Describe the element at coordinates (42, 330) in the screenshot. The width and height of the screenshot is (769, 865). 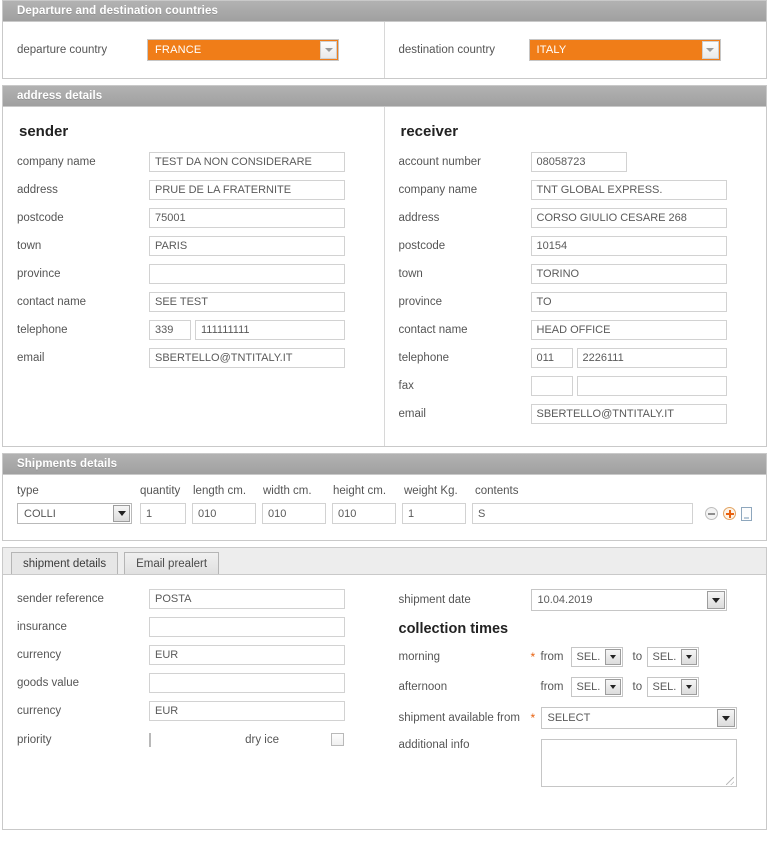
I see `sender-telephone-label: telephone` at that location.